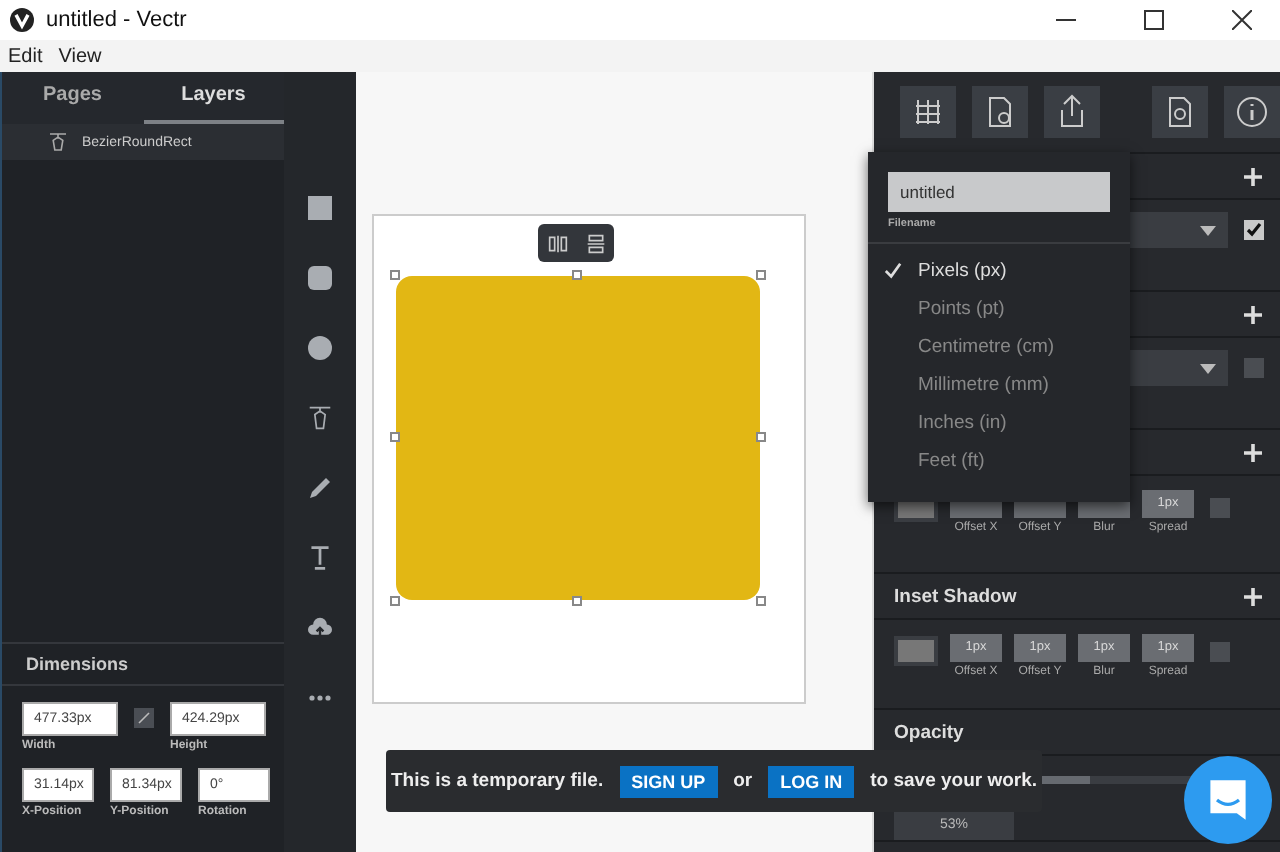  I want to click on unit-option: Inches (in), so click(999, 423).